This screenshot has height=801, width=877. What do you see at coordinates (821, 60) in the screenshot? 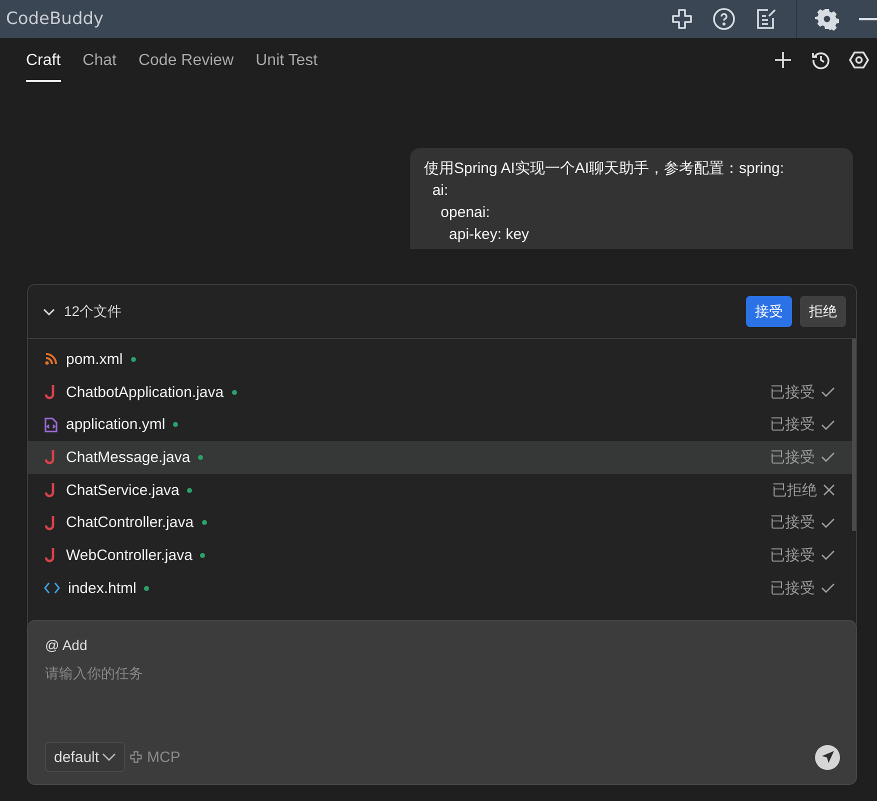
I see `history-icon` at bounding box center [821, 60].